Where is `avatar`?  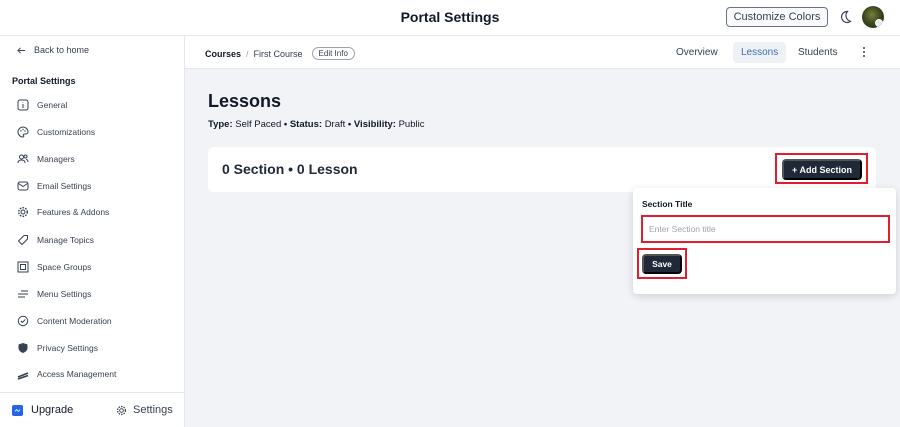 avatar is located at coordinates (873, 17).